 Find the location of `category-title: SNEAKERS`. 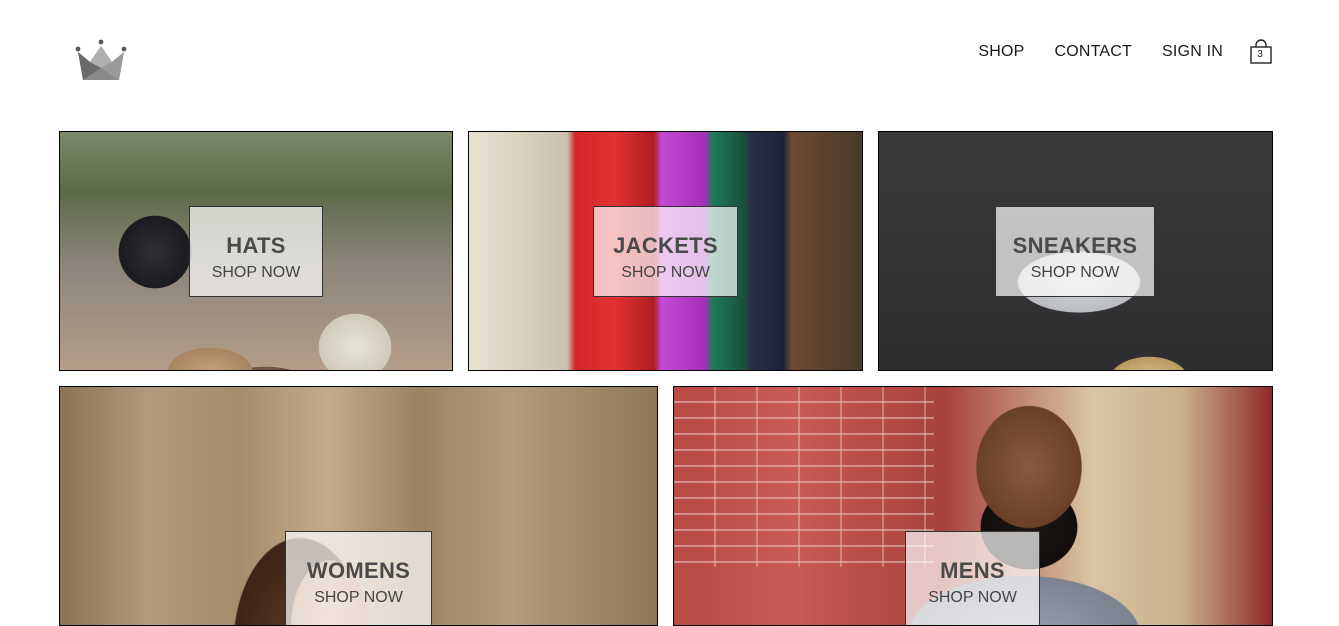

category-title: SNEAKERS is located at coordinates (1075, 245).